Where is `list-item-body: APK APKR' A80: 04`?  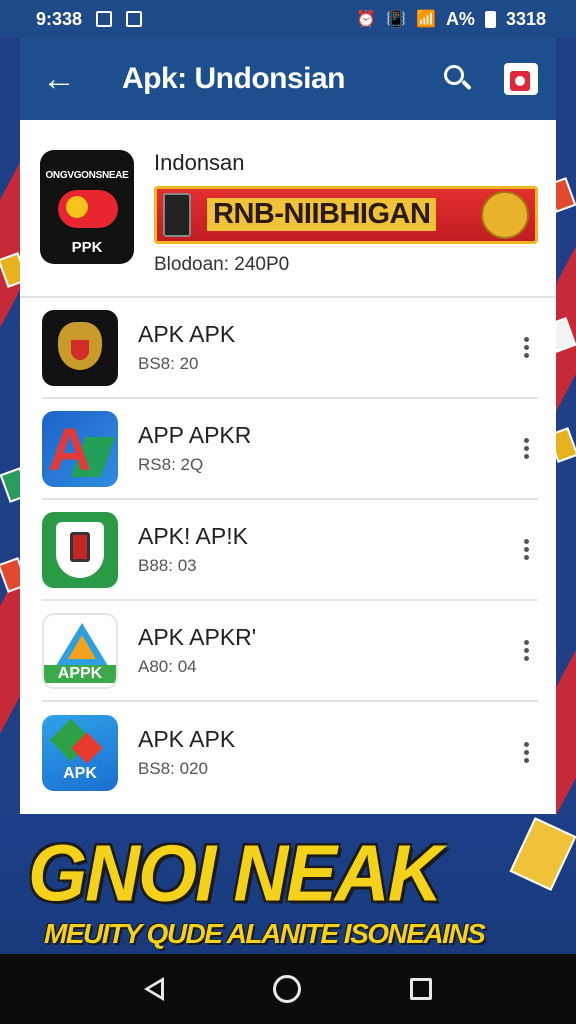 list-item-body: APK APKR' A80: 04 is located at coordinates (327, 650).